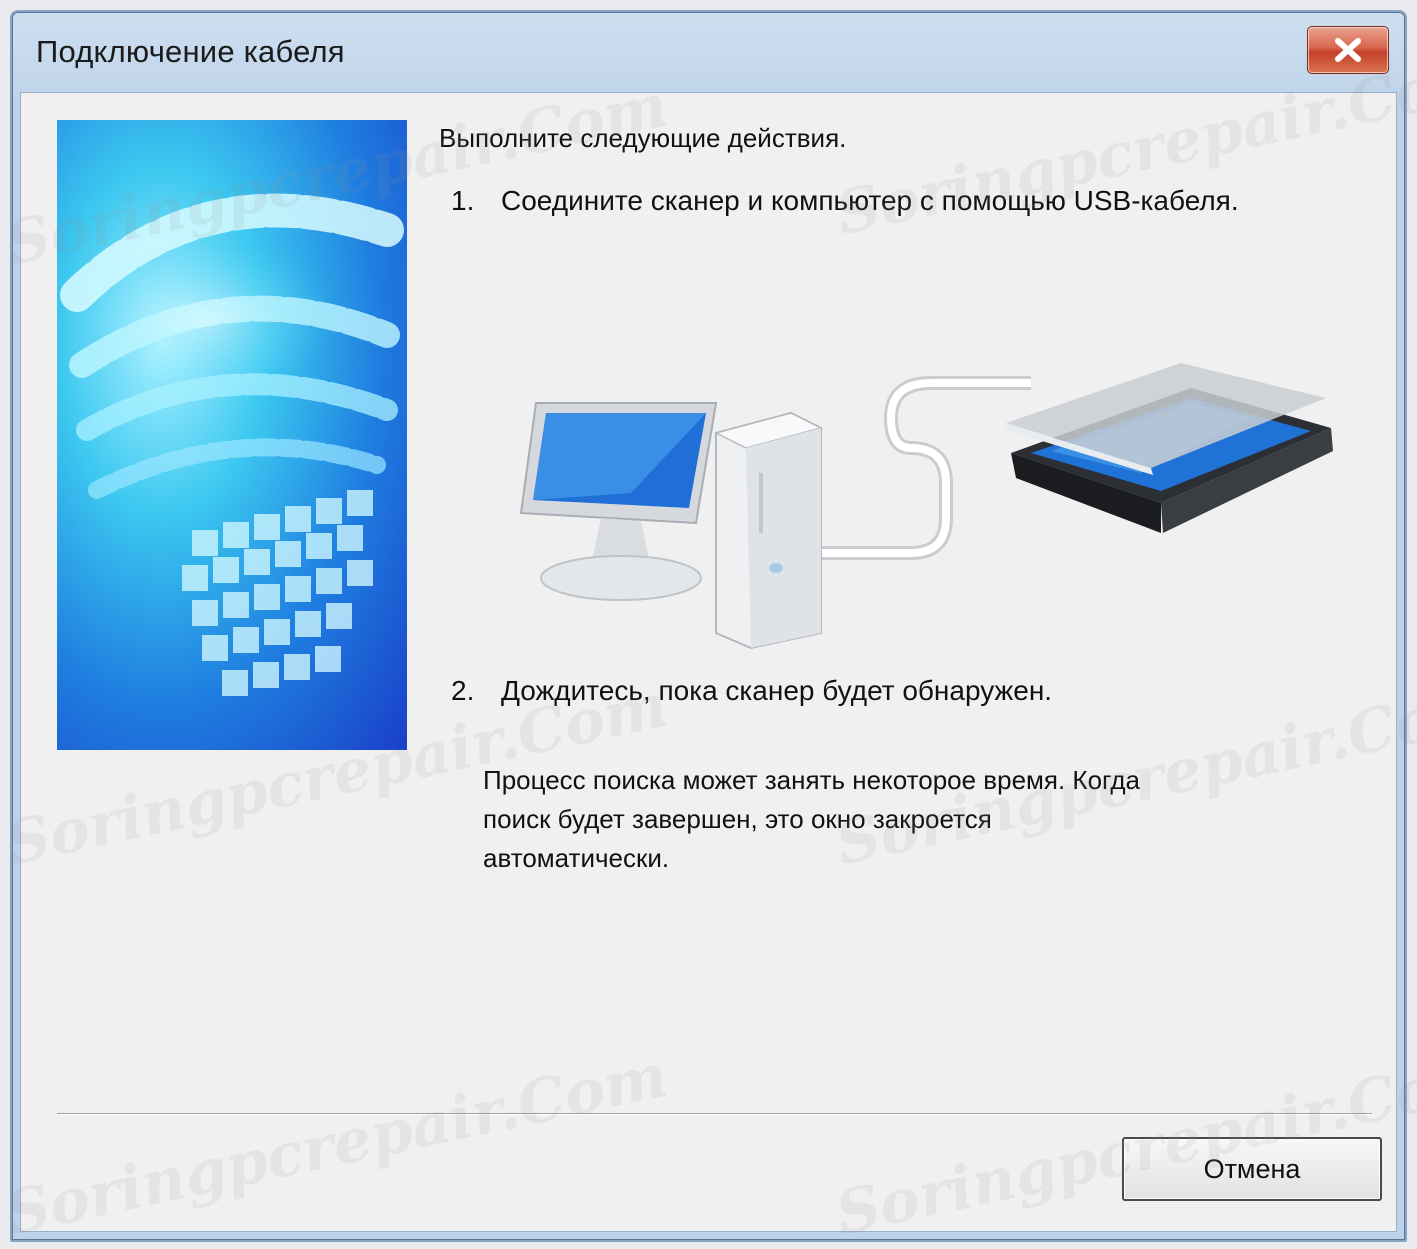  I want to click on close-button, so click(1348, 50).